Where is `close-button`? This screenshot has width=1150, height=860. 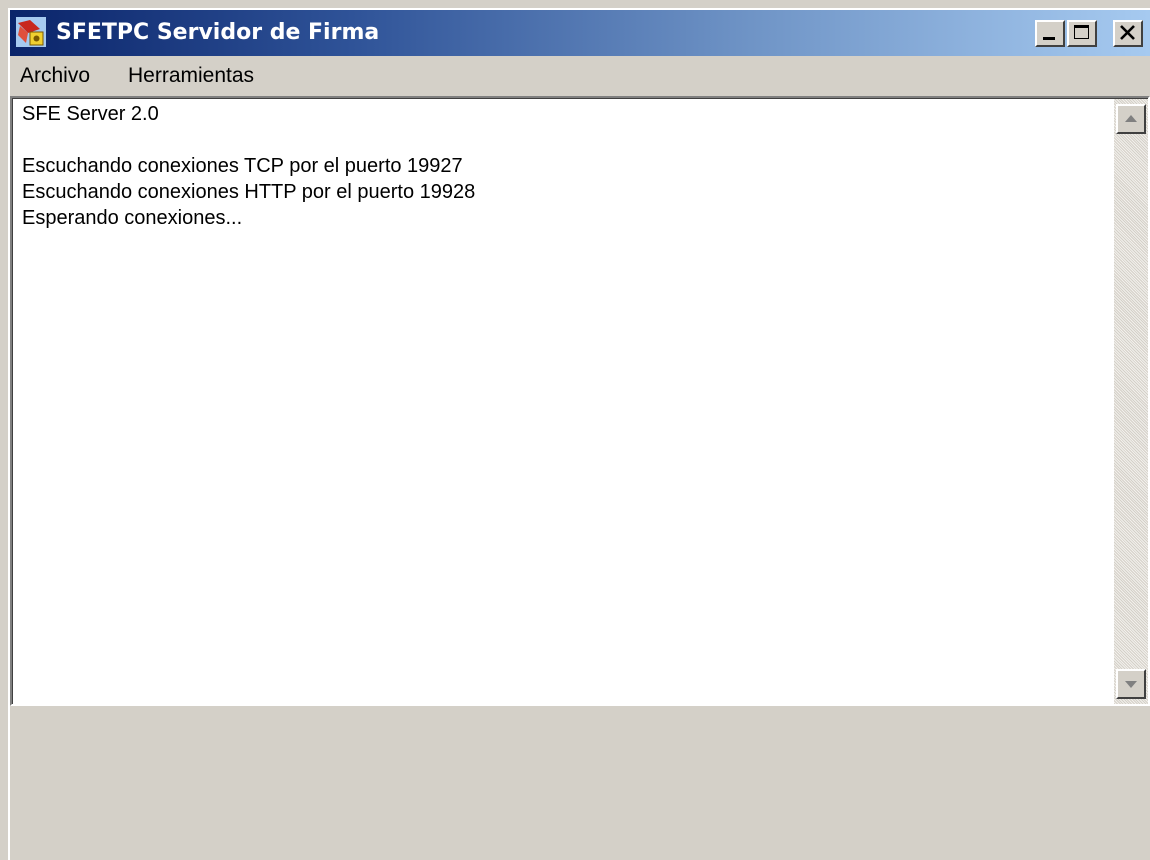 close-button is located at coordinates (1128, 33).